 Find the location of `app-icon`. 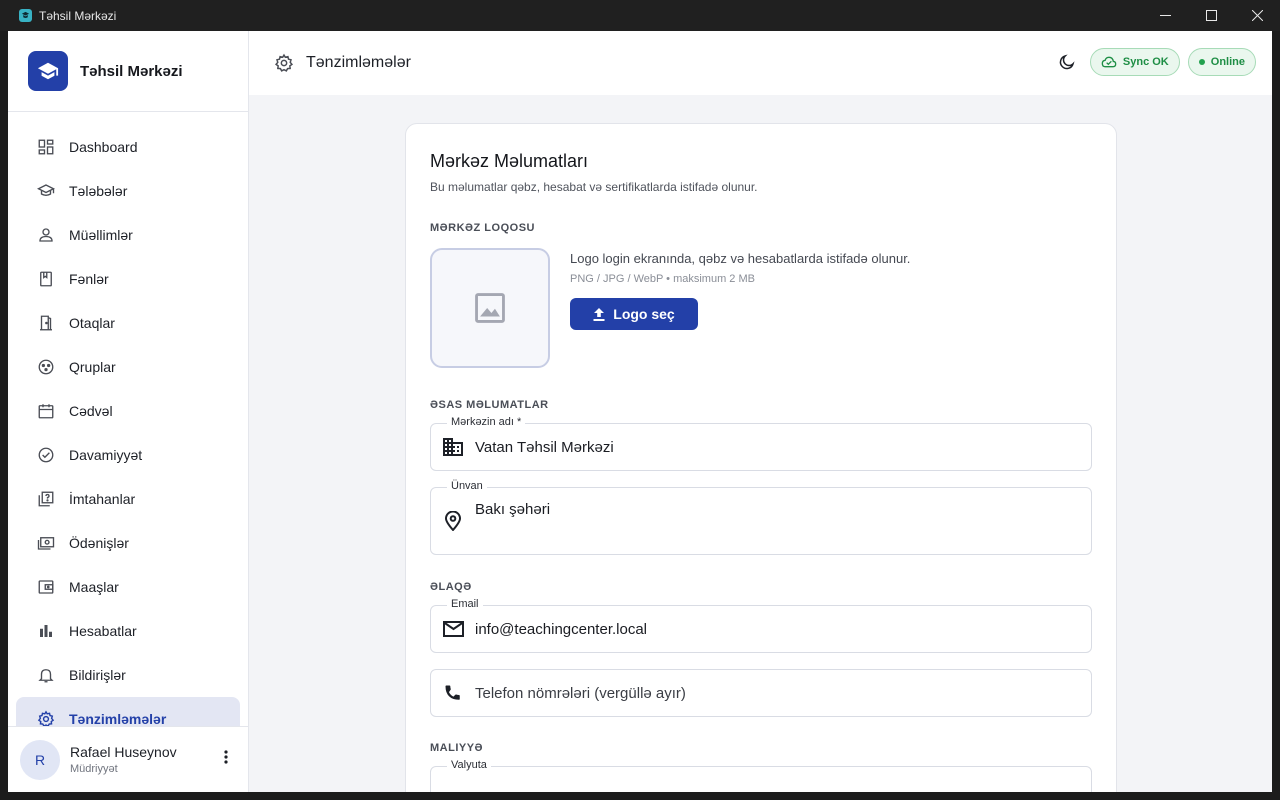

app-icon is located at coordinates (25, 15).